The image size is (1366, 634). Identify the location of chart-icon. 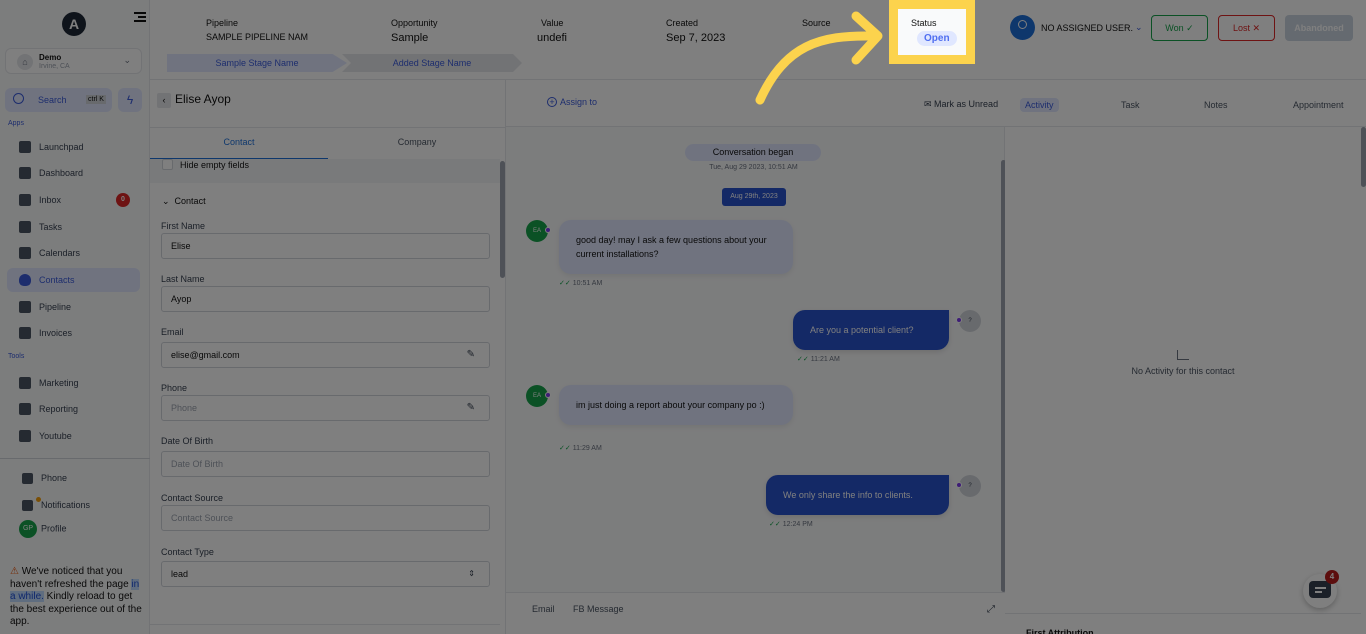
(1183, 355).